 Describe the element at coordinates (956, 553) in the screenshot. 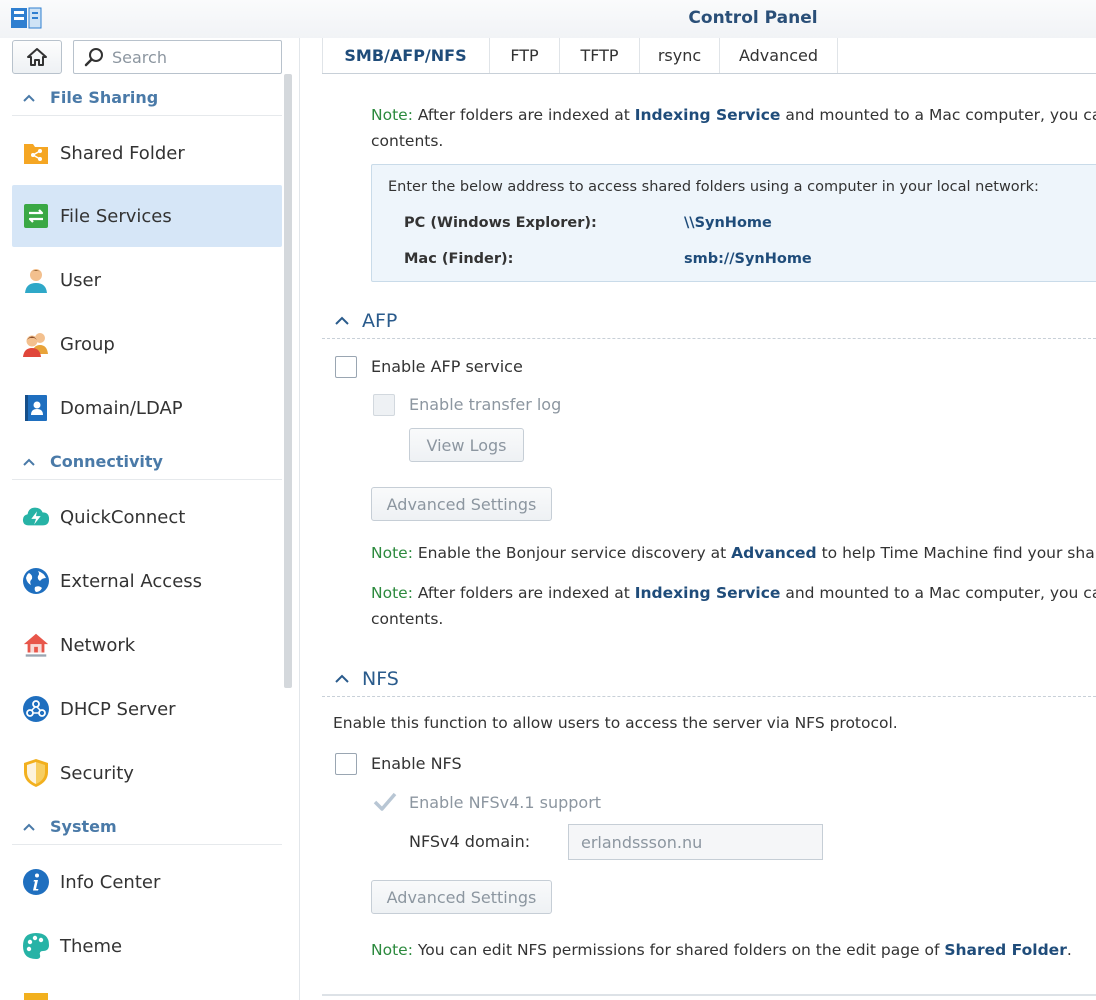

I see `note-text: to help Time Machine find your shar` at that location.